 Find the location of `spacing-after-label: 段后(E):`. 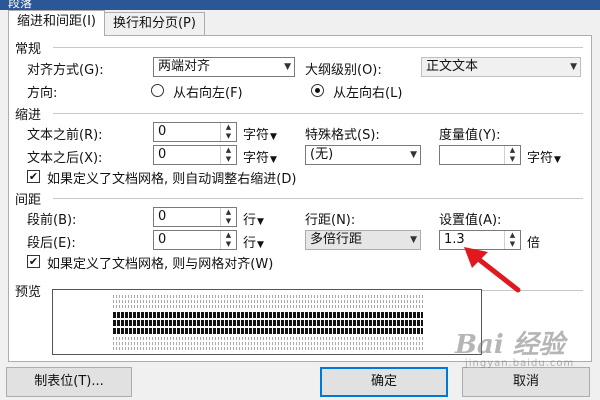

spacing-after-label: 段后(E): is located at coordinates (51, 243).